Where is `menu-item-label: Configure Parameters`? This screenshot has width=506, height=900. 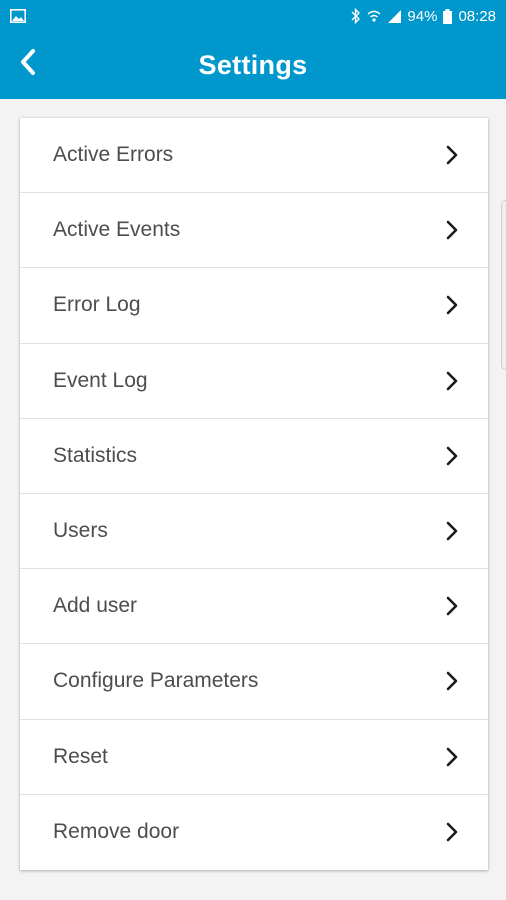
menu-item-label: Configure Parameters is located at coordinates (156, 681).